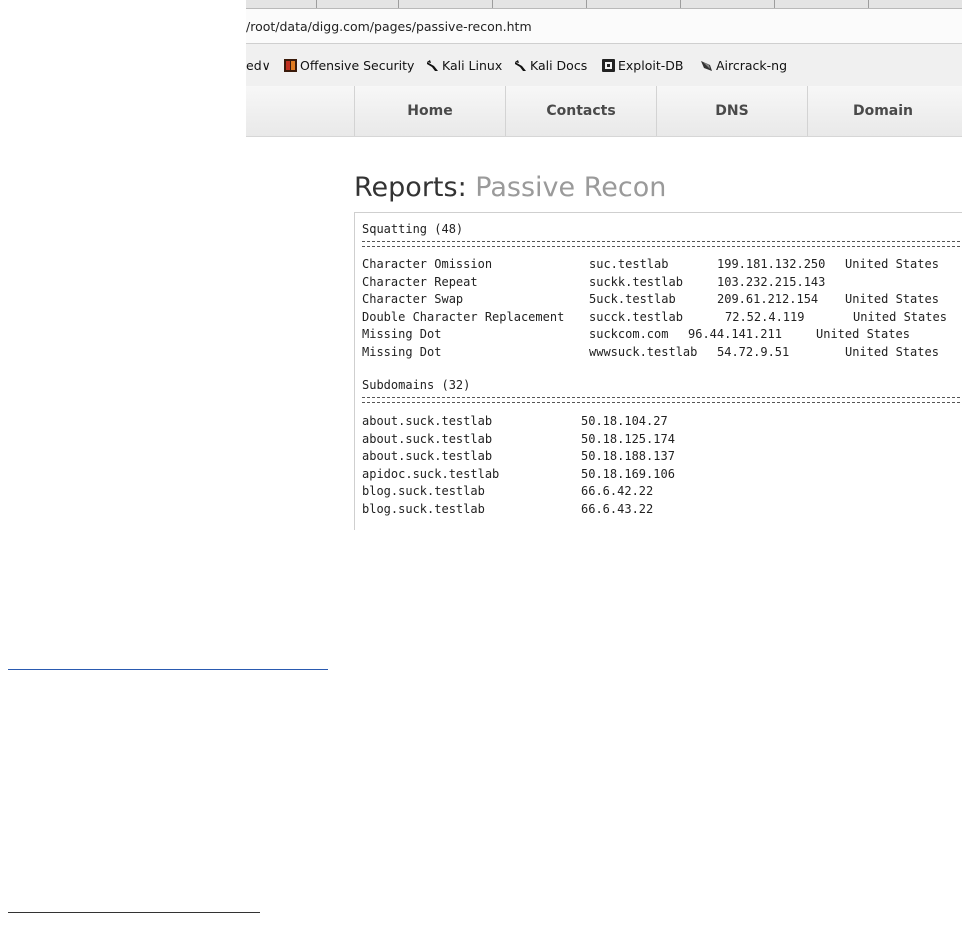  What do you see at coordinates (651, 65) in the screenshot?
I see `bookmark-label: Exploit-DB` at bounding box center [651, 65].